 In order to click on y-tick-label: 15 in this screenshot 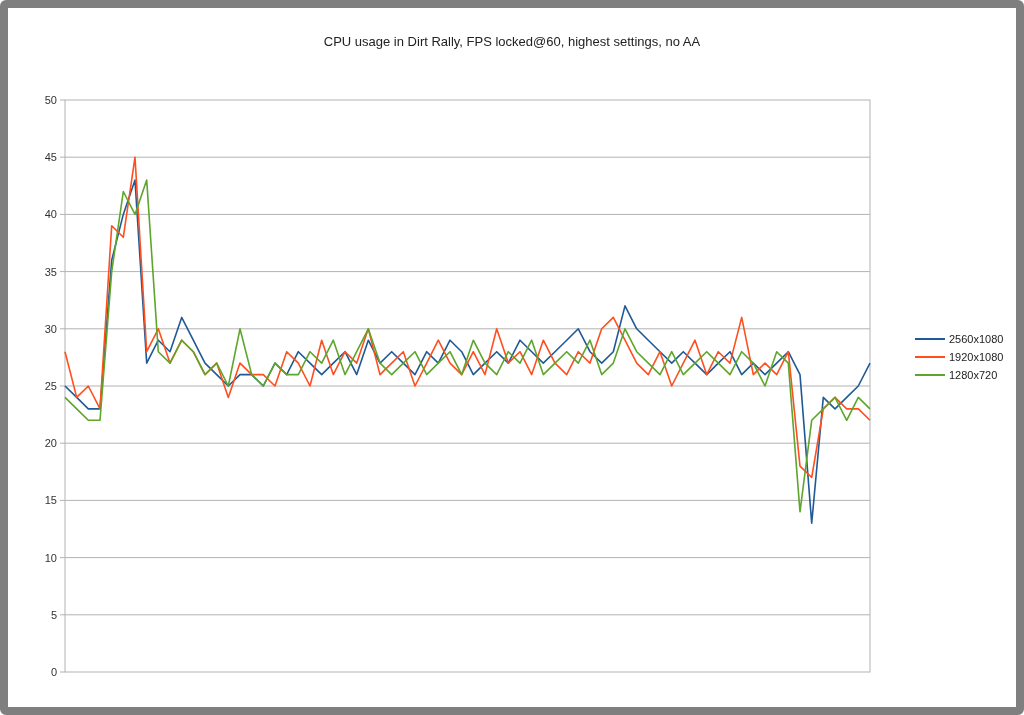, I will do `click(50, 500)`.